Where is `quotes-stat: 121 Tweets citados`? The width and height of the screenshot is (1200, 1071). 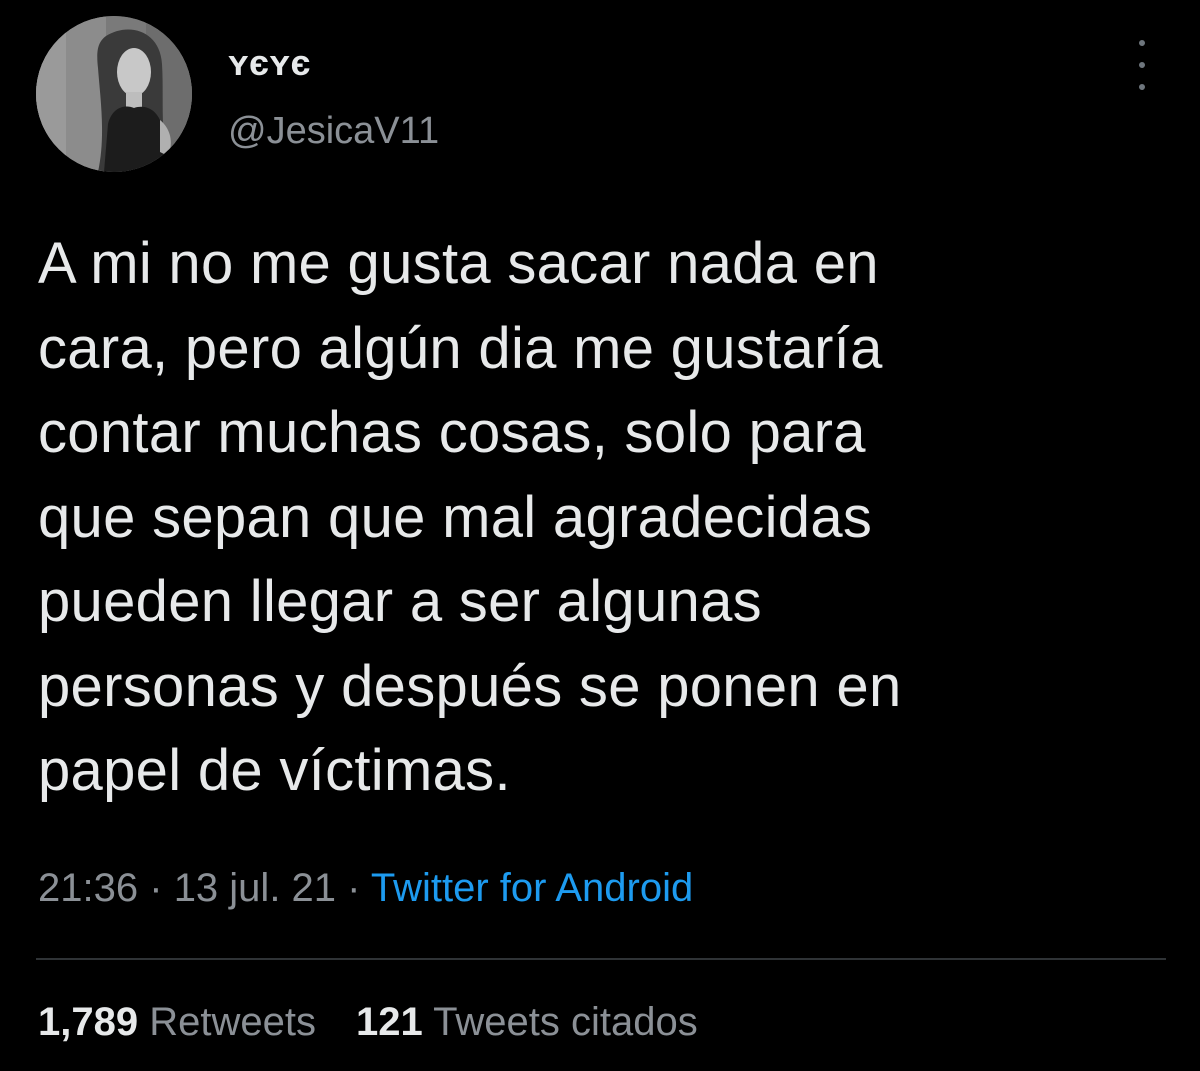
quotes-stat: 121 Tweets citados is located at coordinates (527, 1022).